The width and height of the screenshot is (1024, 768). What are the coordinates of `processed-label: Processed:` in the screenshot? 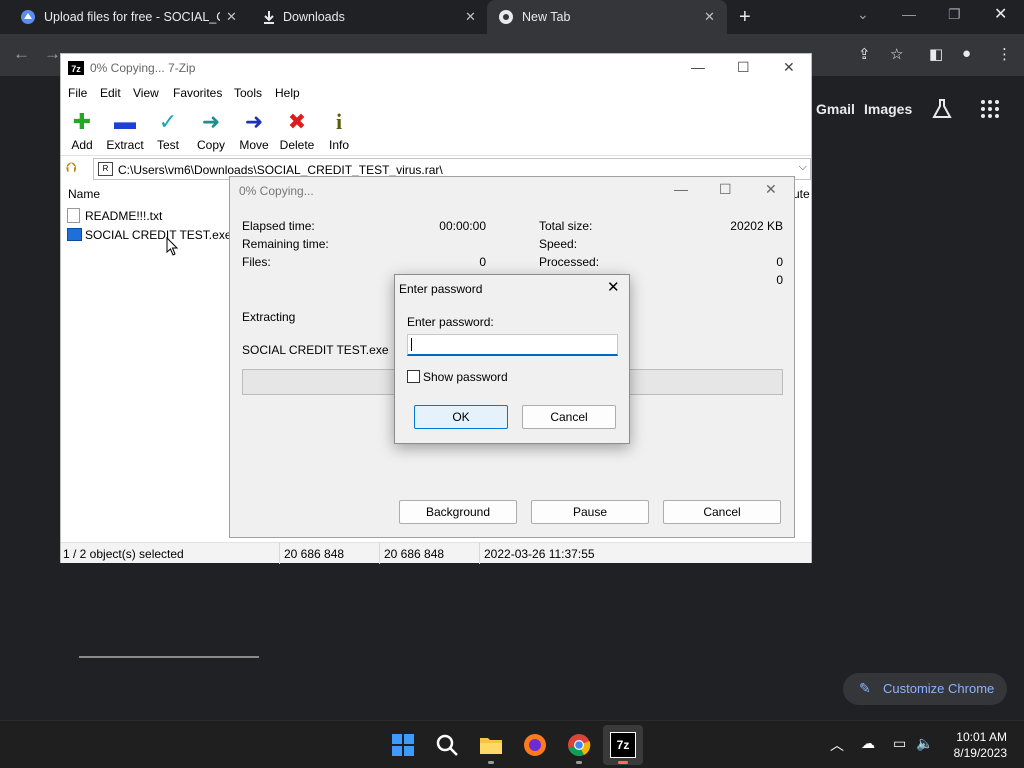 It's located at (569, 262).